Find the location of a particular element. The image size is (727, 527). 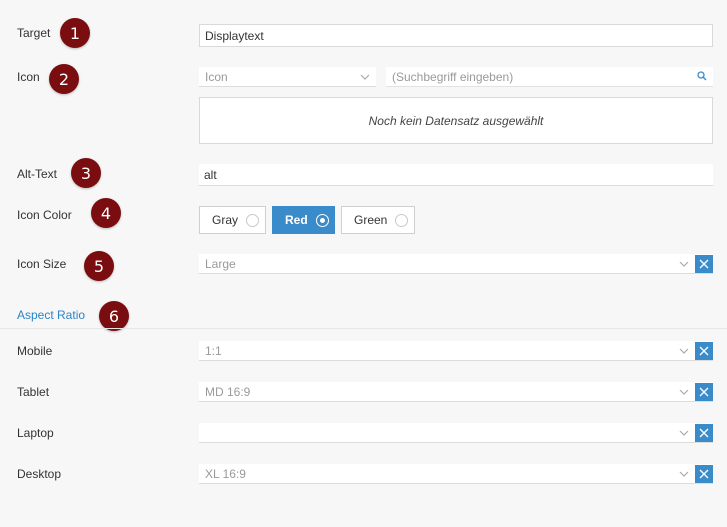

icon-color-option-label: Green is located at coordinates (371, 220).